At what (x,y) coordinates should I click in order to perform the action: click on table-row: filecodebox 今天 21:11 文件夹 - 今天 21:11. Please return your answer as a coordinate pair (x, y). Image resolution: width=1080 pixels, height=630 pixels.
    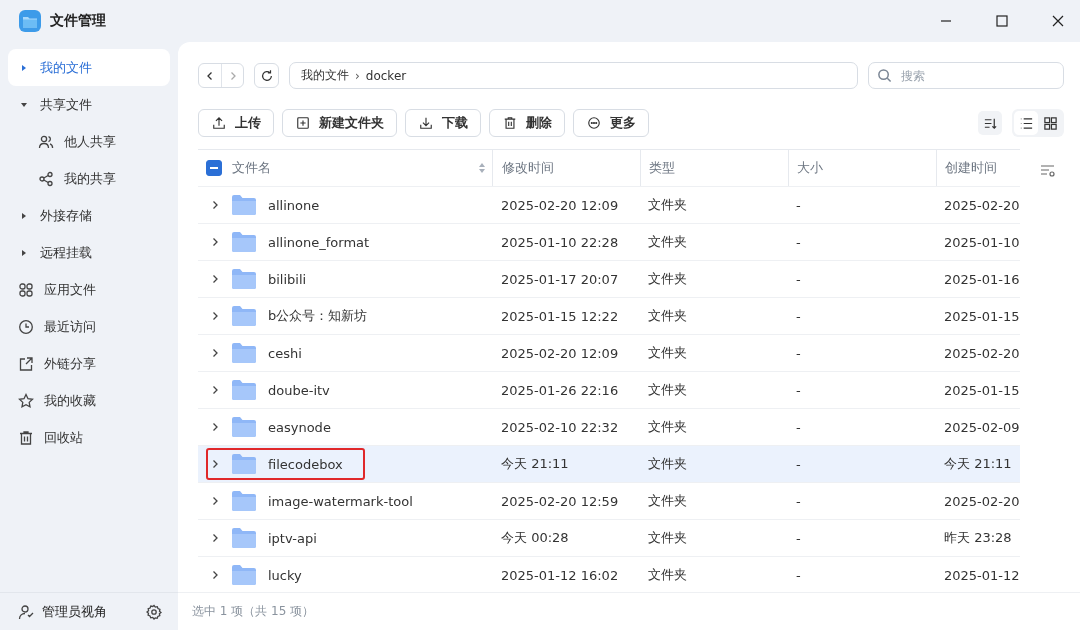
    Looking at the image, I should click on (609, 464).